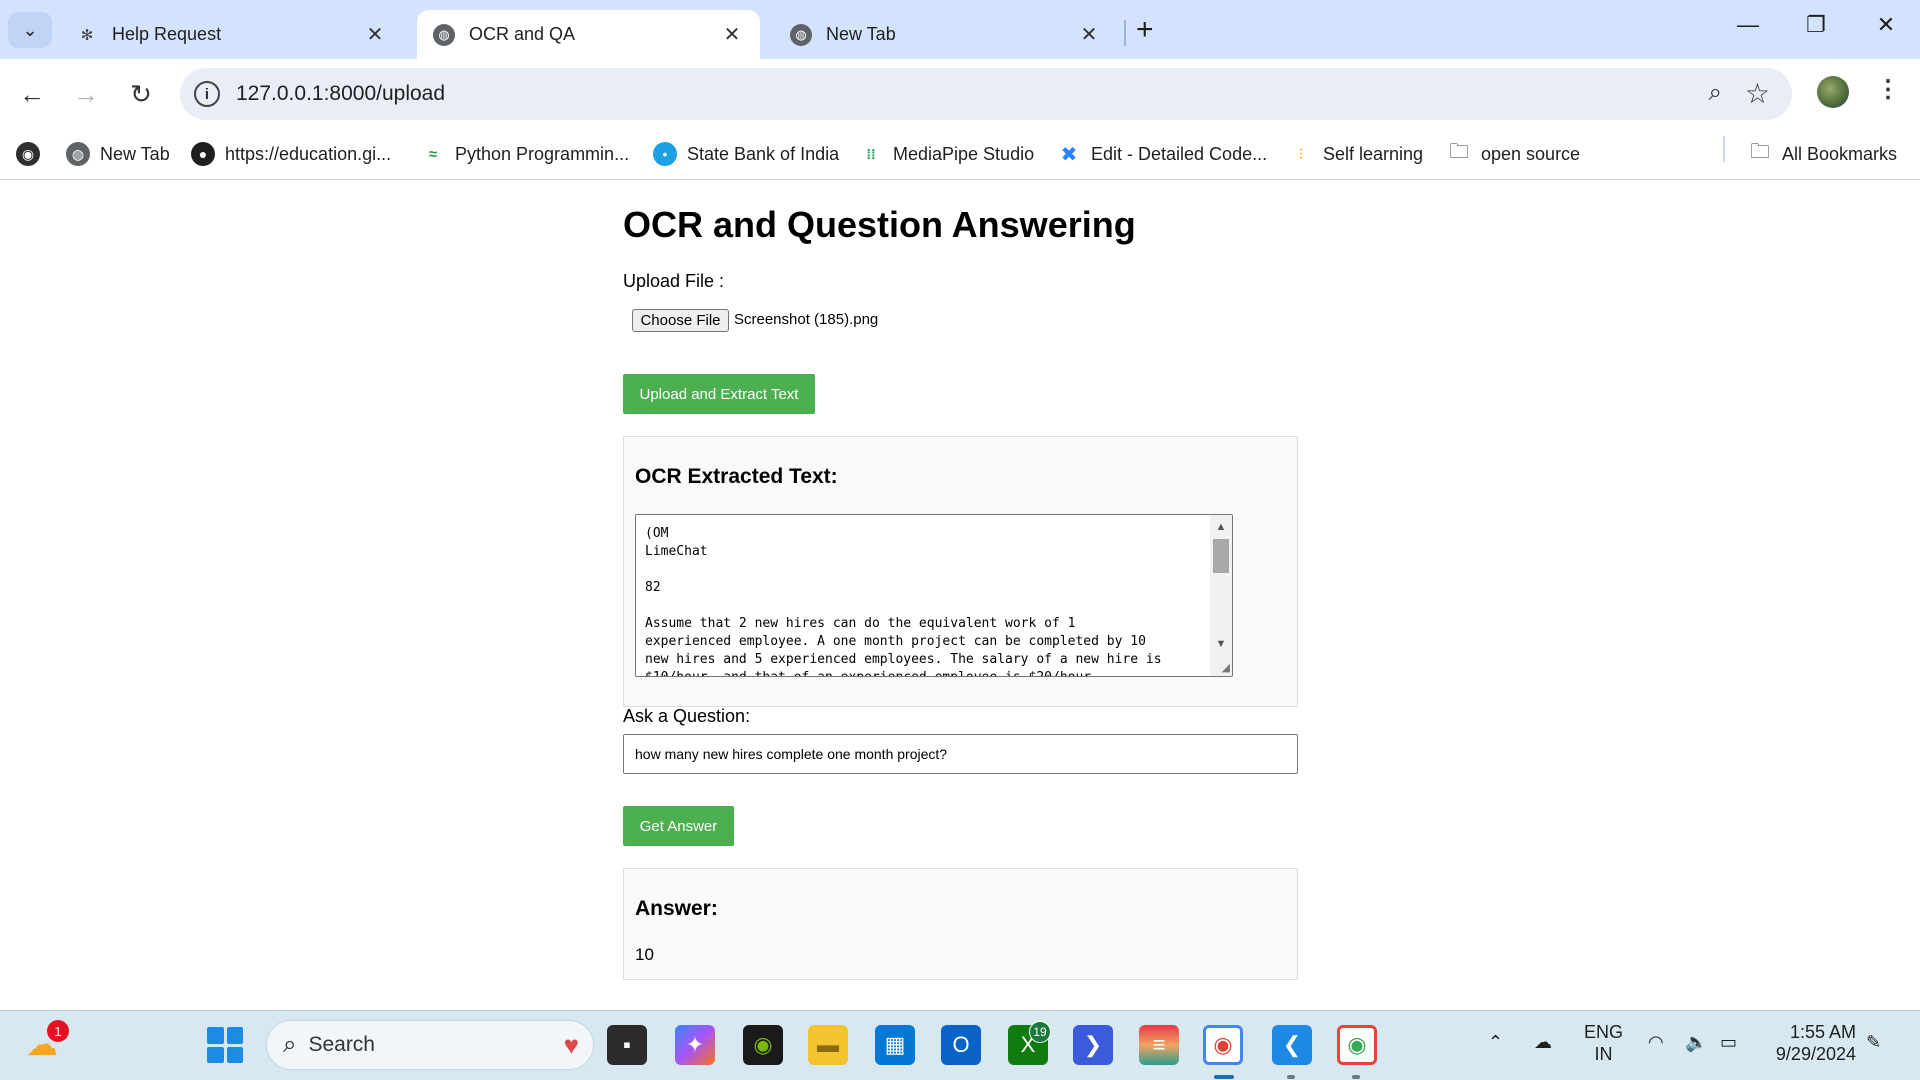 This screenshot has height=1080, width=1920. Describe the element at coordinates (1221, 595) in the screenshot. I see `scrollbar: ▲ ▼` at that location.